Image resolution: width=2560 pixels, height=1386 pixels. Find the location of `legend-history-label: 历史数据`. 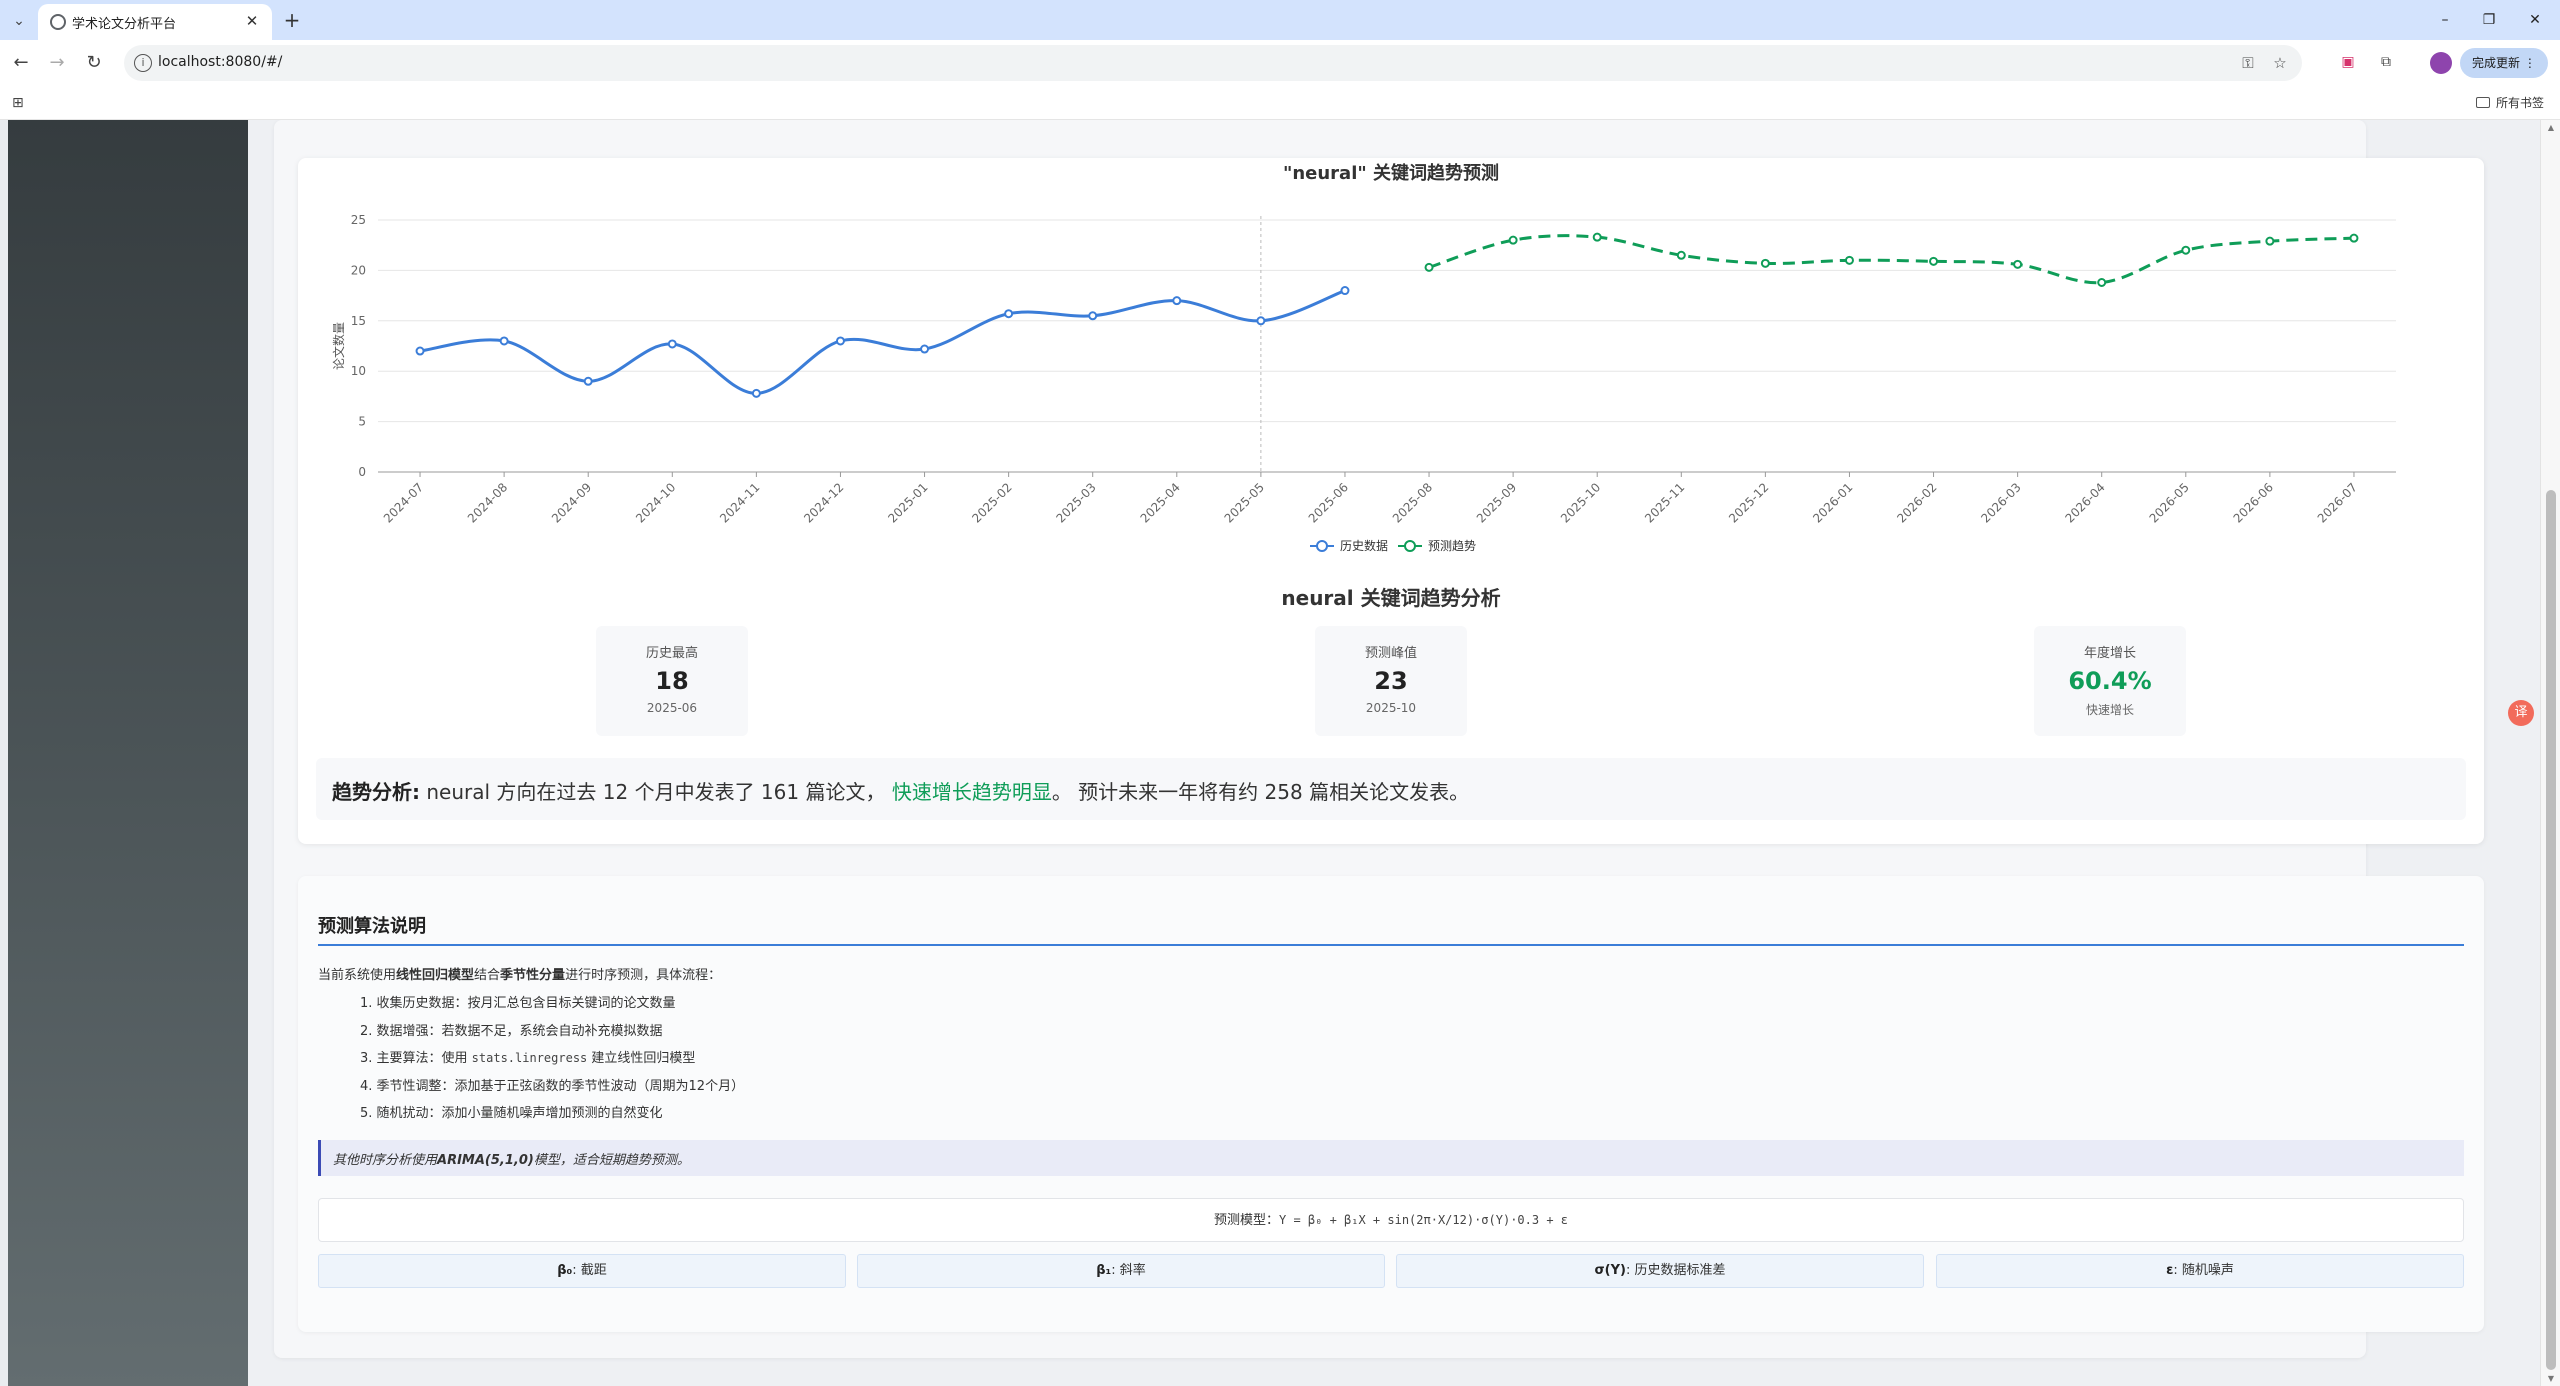

legend-history-label: 历史数据 is located at coordinates (1364, 545).